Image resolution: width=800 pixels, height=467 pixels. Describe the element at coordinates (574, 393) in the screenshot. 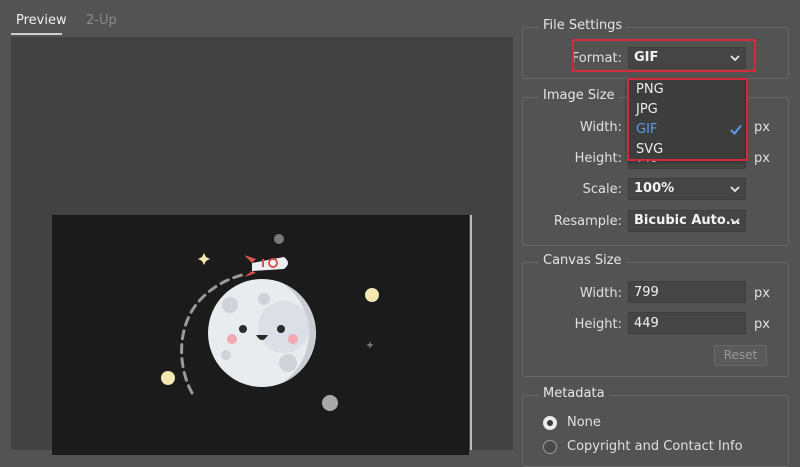

I see `metadata-title: Metadata` at that location.